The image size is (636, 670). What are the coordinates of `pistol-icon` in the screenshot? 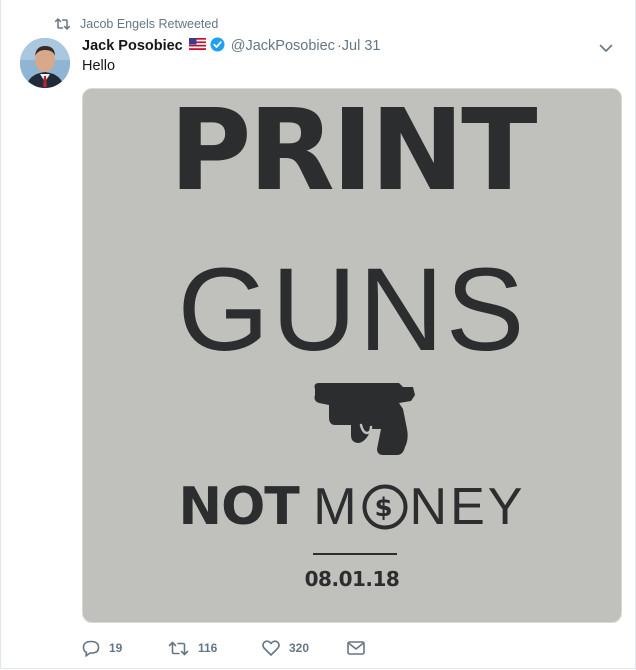 It's located at (364, 419).